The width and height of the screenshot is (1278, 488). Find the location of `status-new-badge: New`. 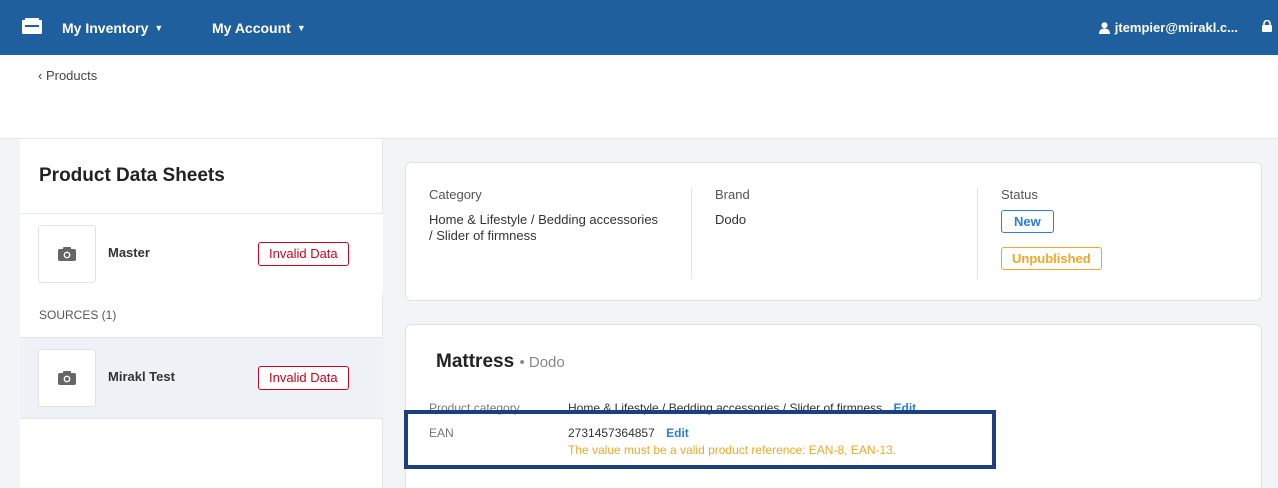

status-new-badge: New is located at coordinates (1027, 221).